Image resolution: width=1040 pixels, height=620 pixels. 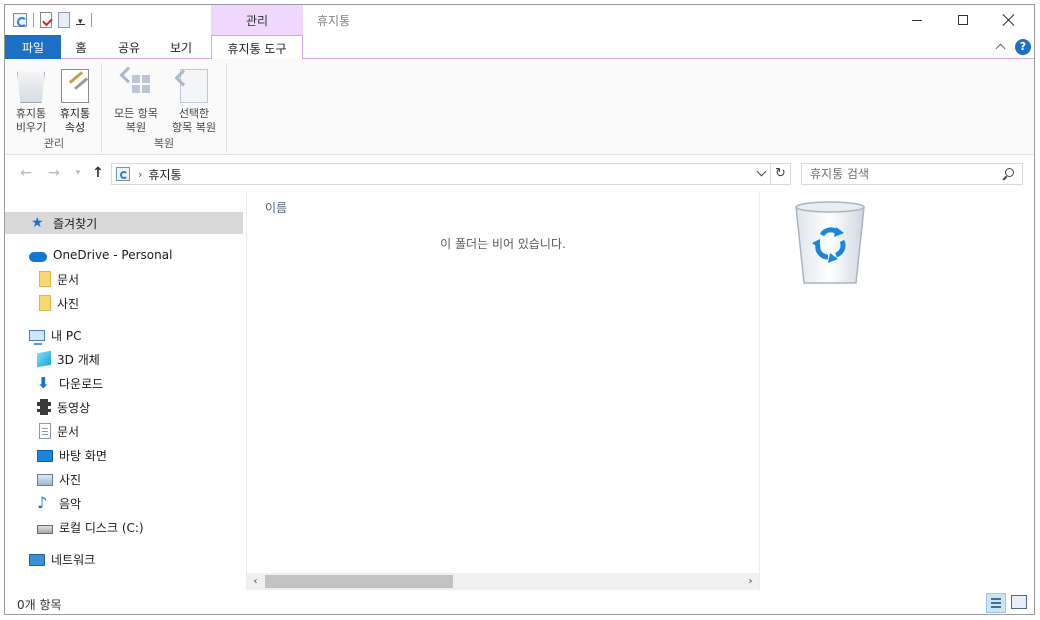 What do you see at coordinates (136, 127) in the screenshot?
I see `restore-all-label-2: 복원` at bounding box center [136, 127].